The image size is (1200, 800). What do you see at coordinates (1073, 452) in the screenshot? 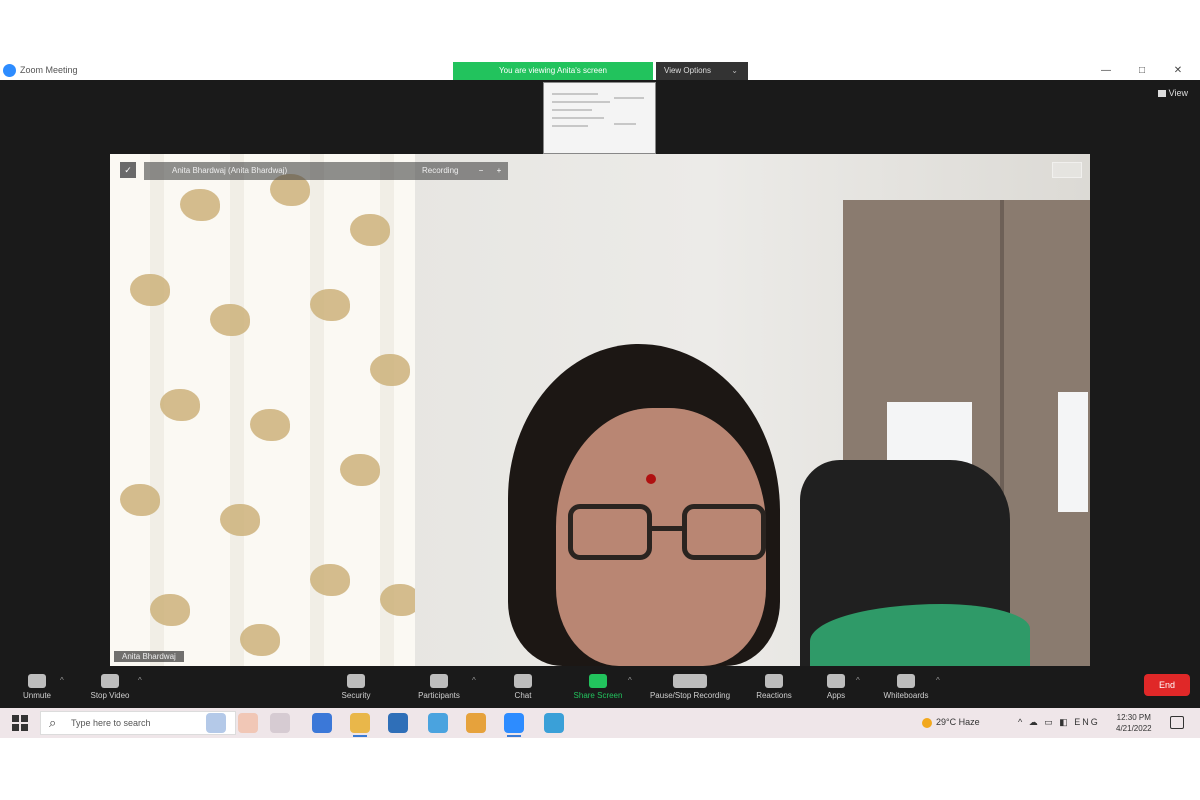
I see `paper-notice` at bounding box center [1073, 452].